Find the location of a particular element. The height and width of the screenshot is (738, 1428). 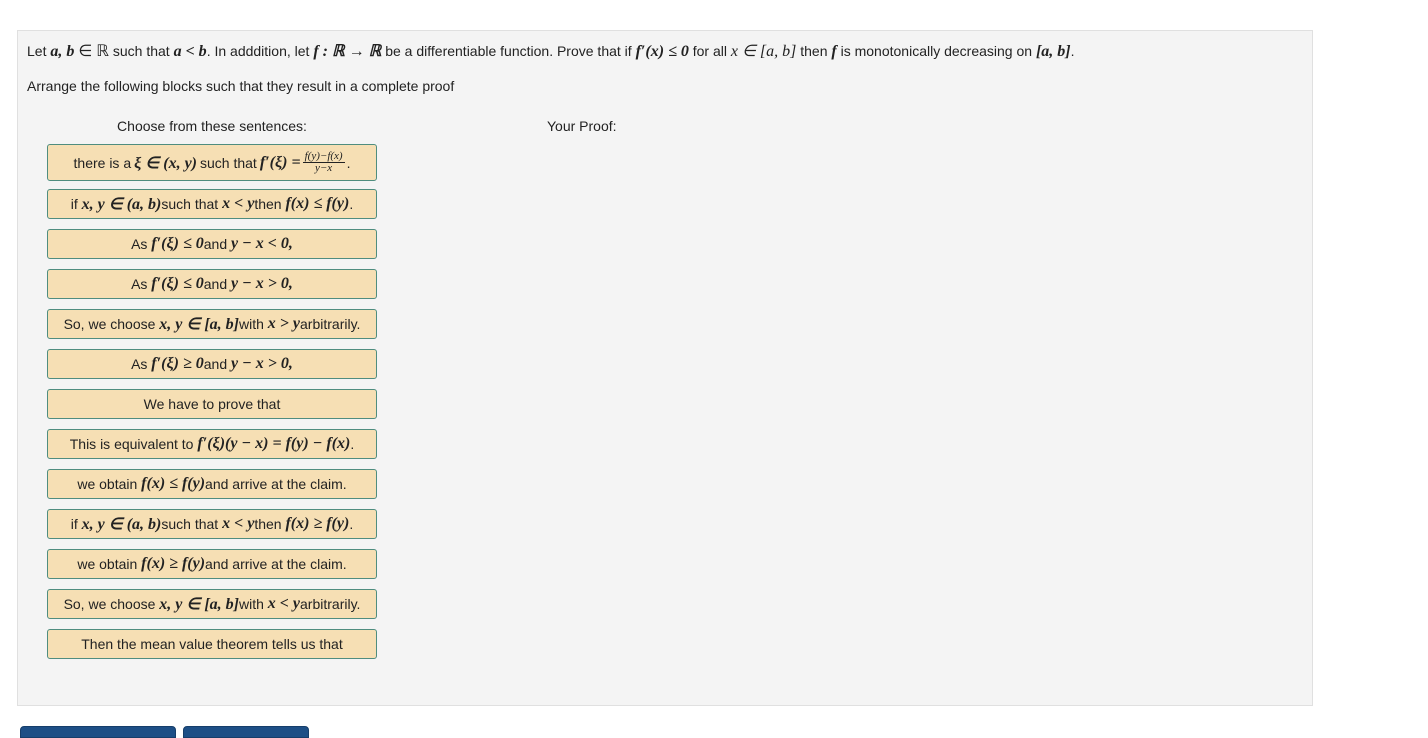

math-x-in-interval: x ∈ [a, b] is located at coordinates (763, 51).